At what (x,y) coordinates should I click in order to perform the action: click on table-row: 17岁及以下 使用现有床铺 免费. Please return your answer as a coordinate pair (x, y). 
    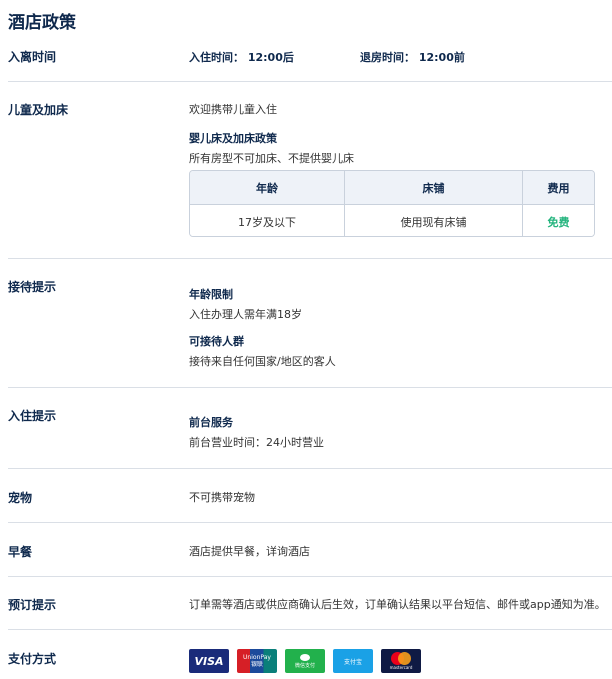
    Looking at the image, I should click on (392, 220).